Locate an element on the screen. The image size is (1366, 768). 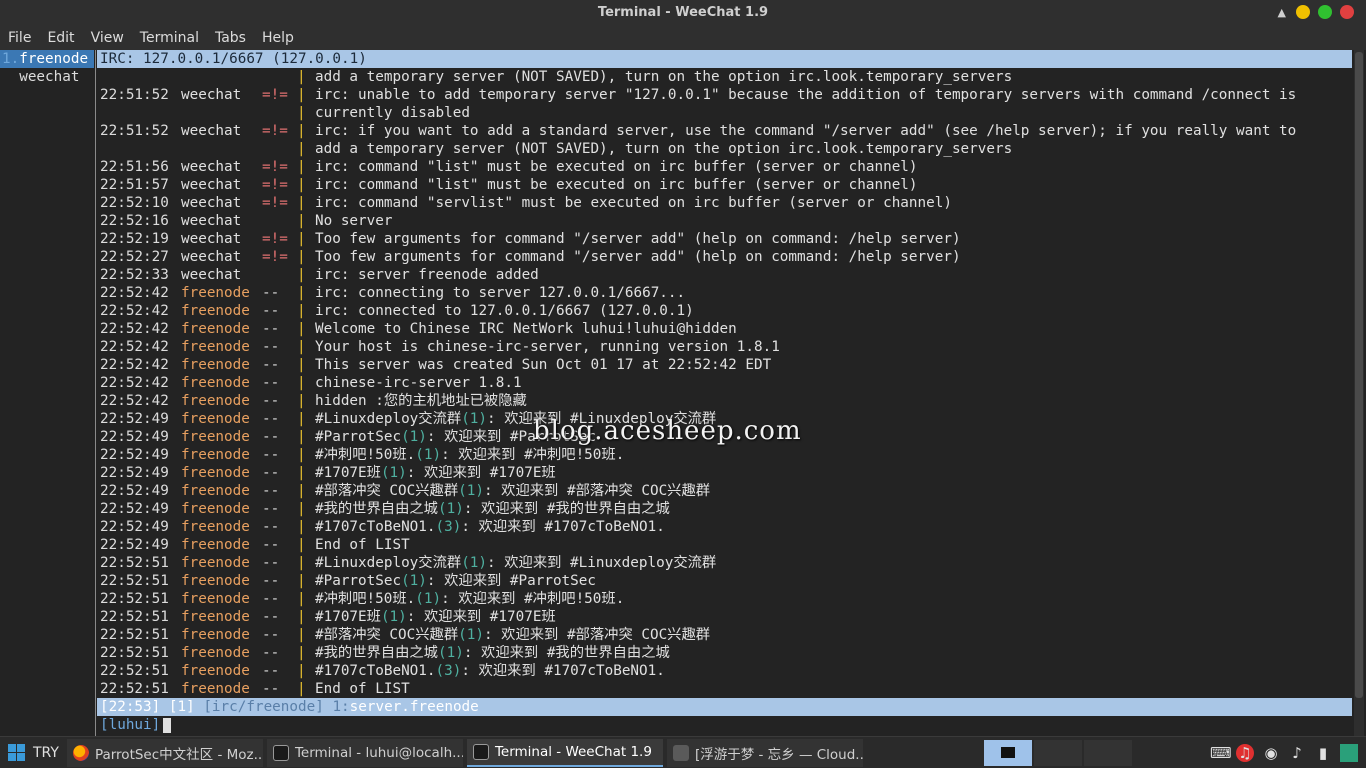
terminal-scrollbar is located at coordinates (1359, 393).